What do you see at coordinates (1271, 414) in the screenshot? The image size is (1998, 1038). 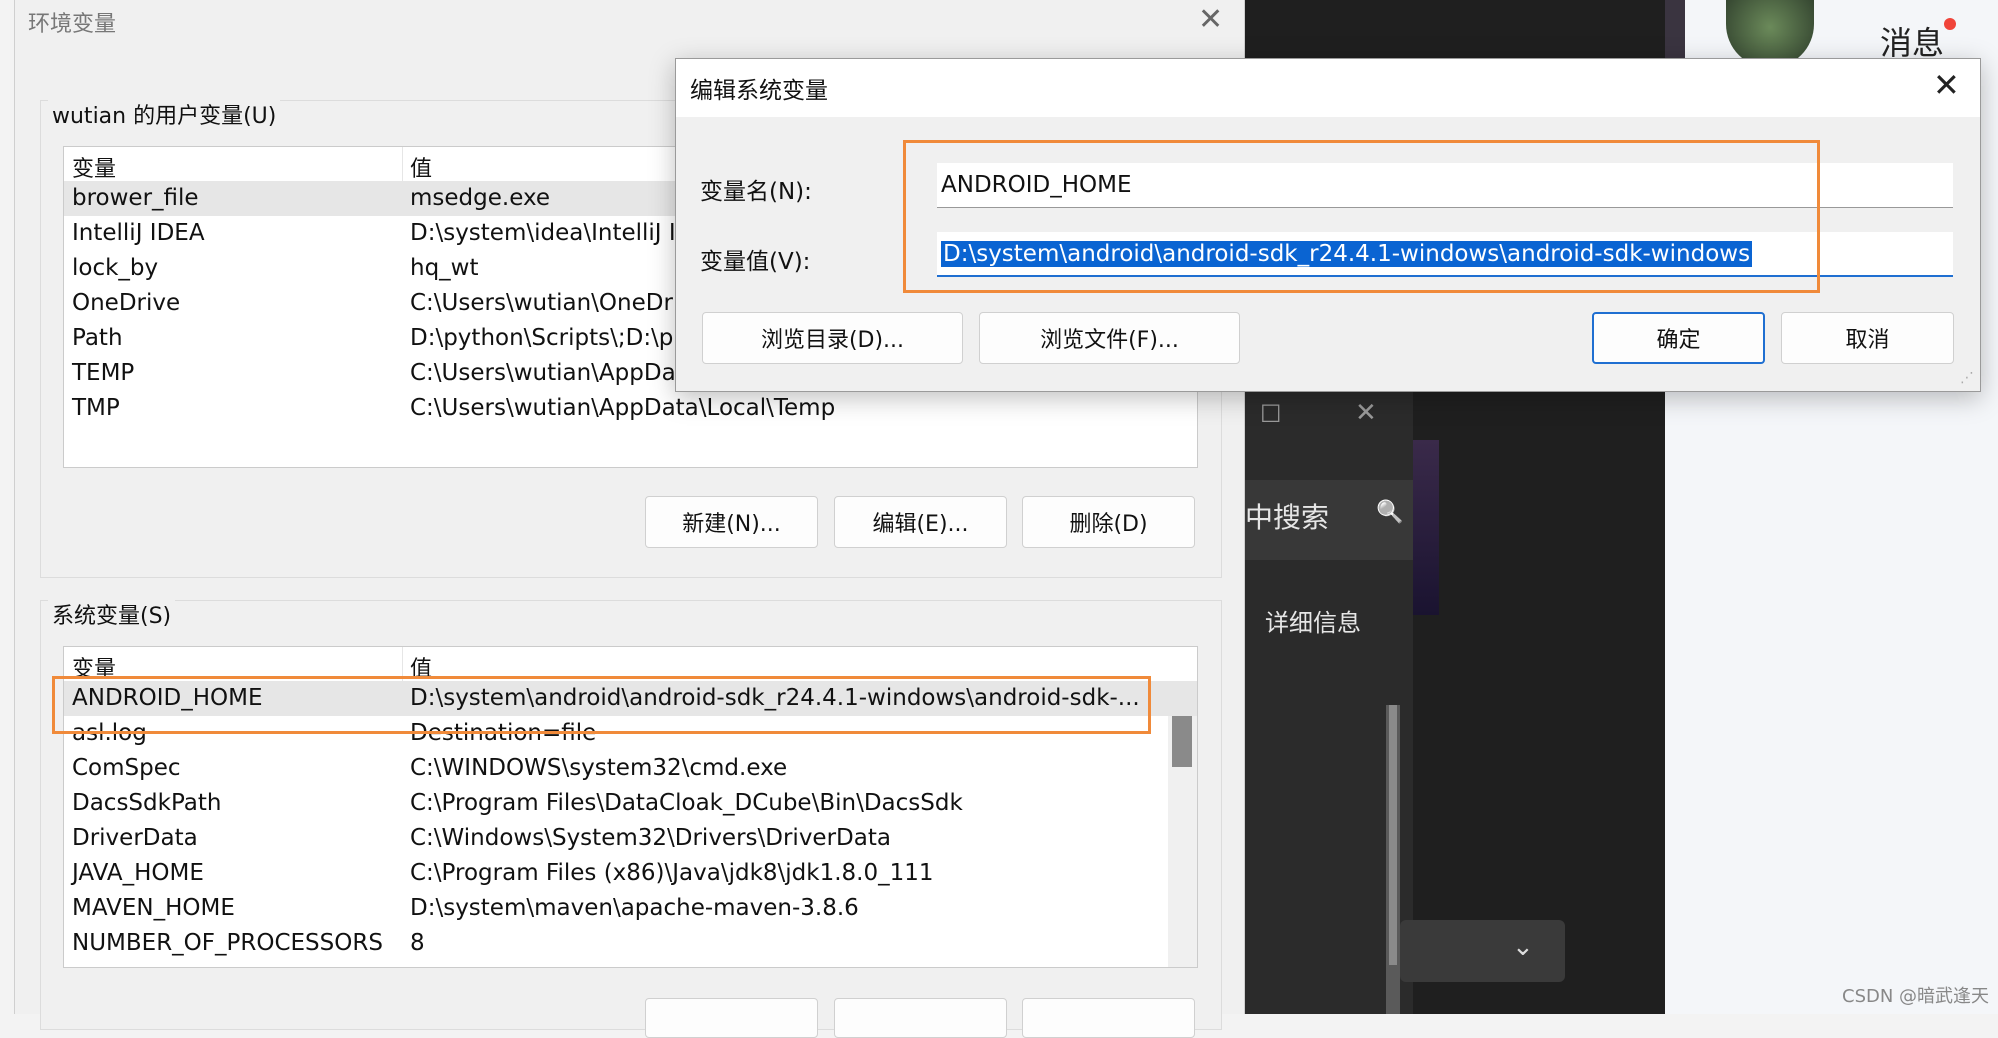 I see `maximize-icon: ☐` at bounding box center [1271, 414].